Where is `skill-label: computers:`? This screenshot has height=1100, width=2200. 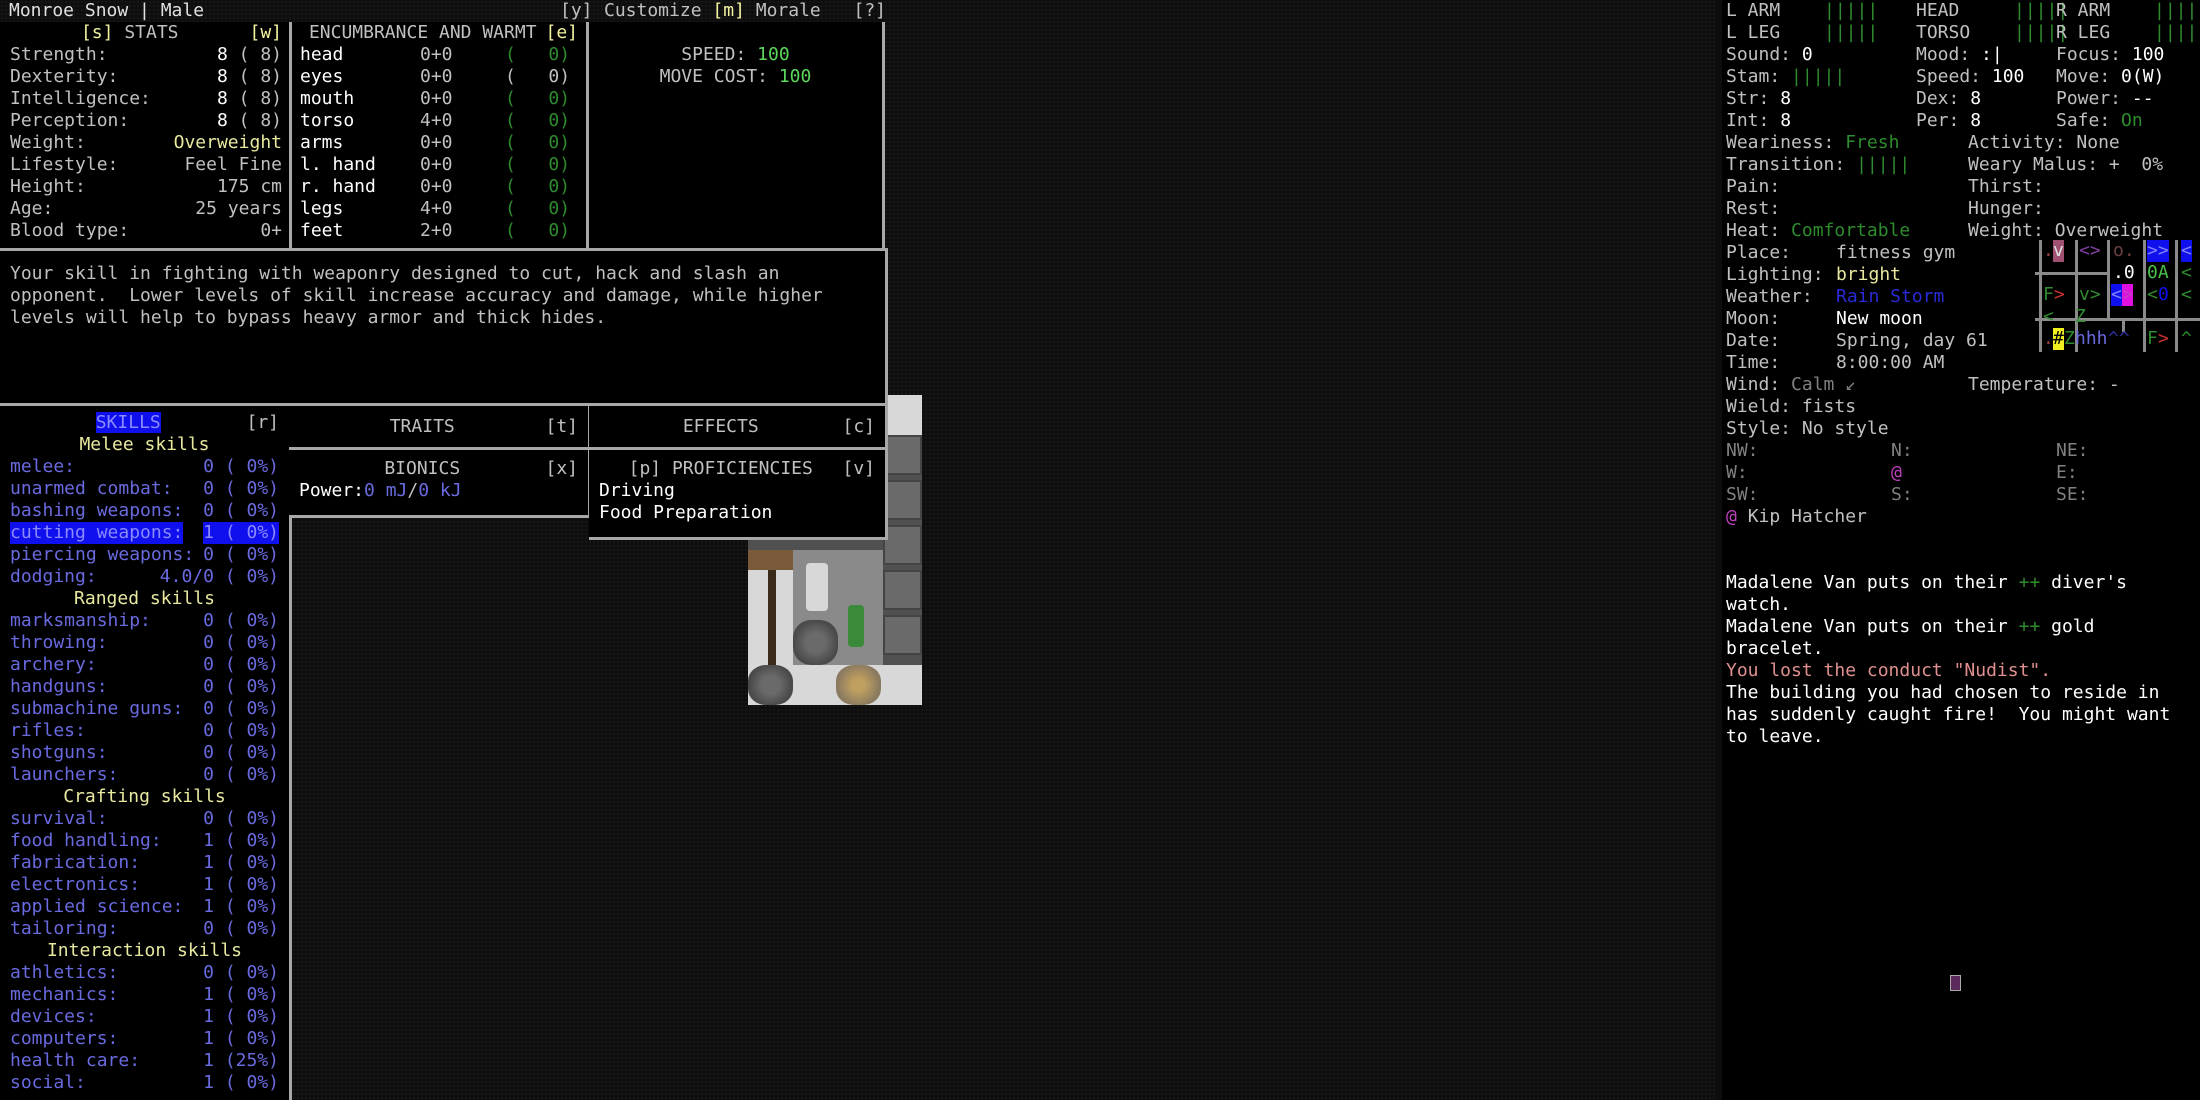 skill-label: computers: is located at coordinates (64, 1039).